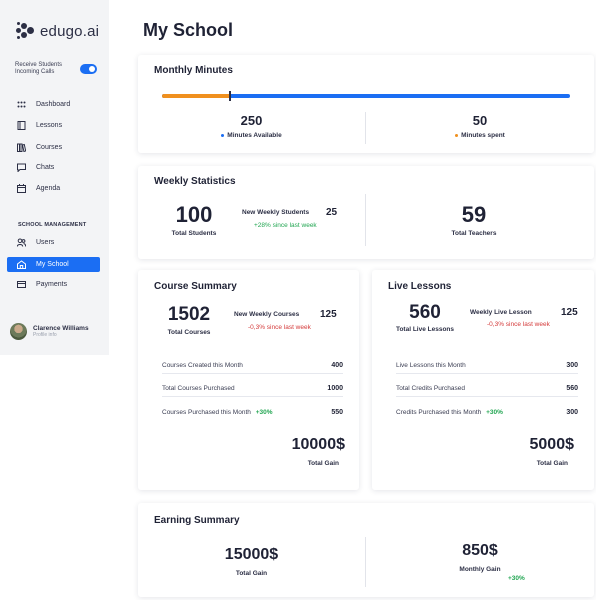 The image size is (596, 600). Describe the element at coordinates (197, 520) in the screenshot. I see `card-title: Earning Summary` at that location.